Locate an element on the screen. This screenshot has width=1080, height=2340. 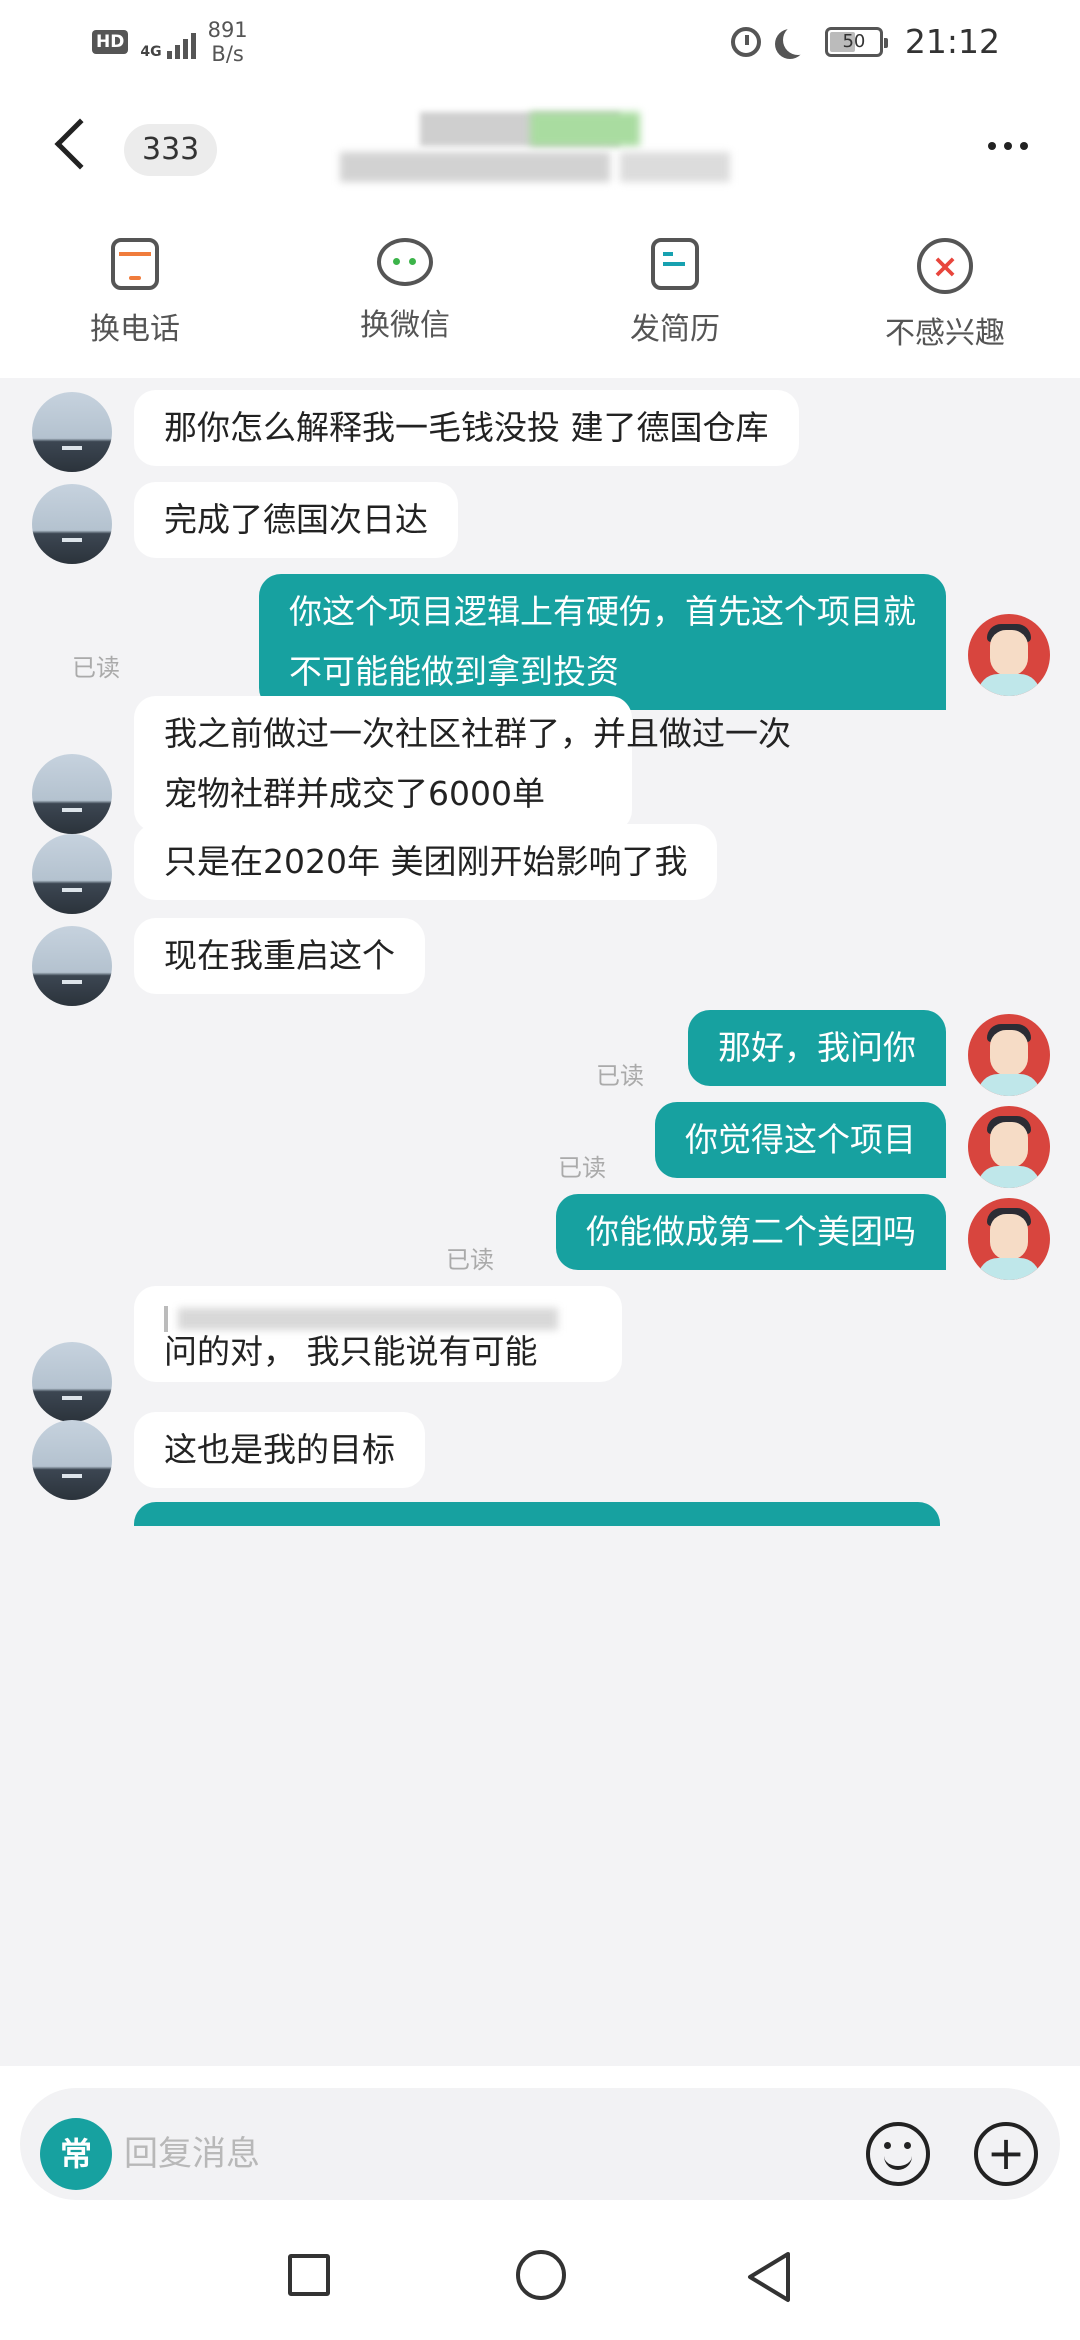
wechat-icon is located at coordinates (405, 262).